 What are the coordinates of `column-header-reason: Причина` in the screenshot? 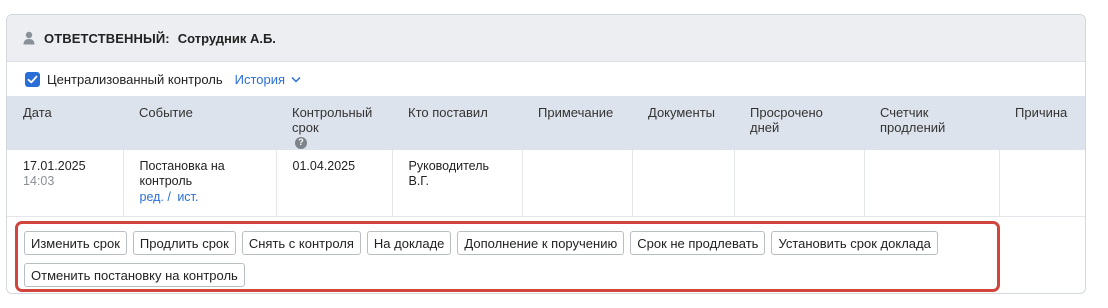 It's located at (1042, 123).